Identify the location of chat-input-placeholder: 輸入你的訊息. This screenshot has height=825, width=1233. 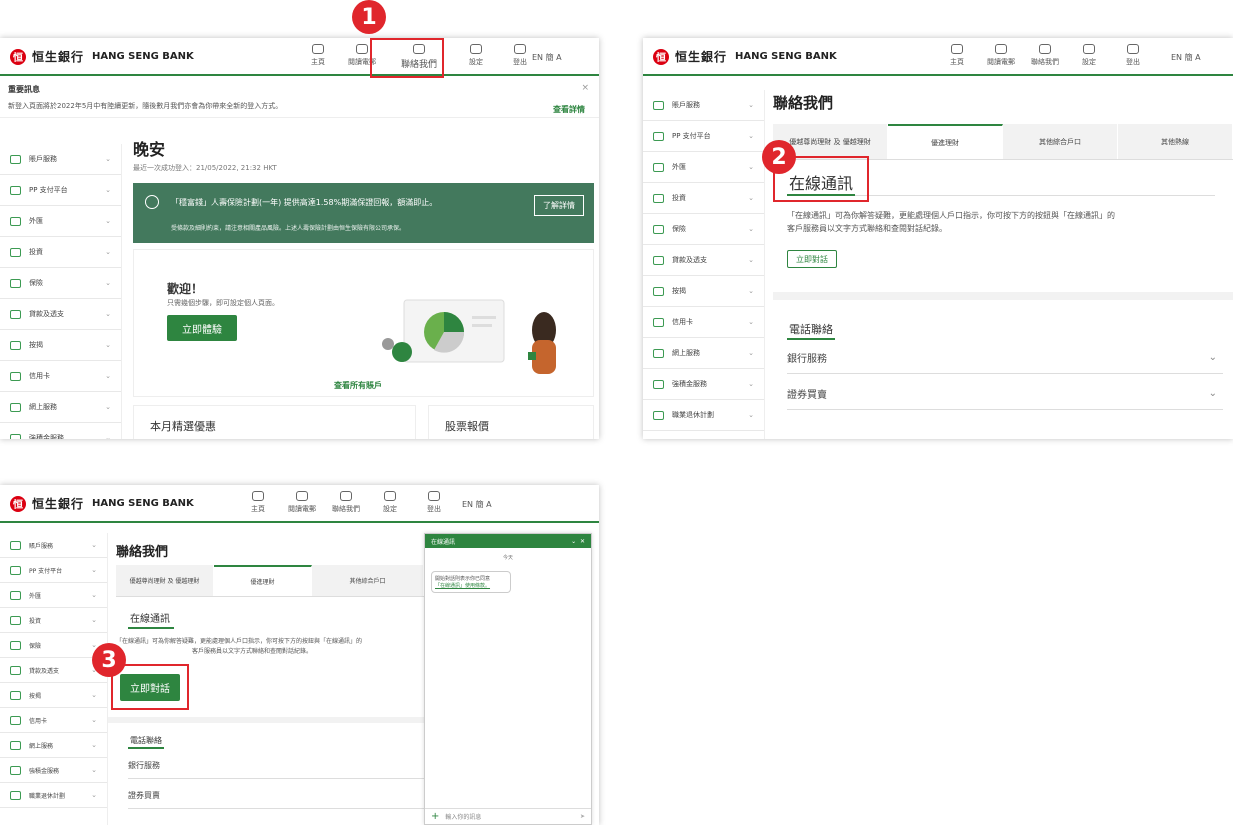
(463, 816).